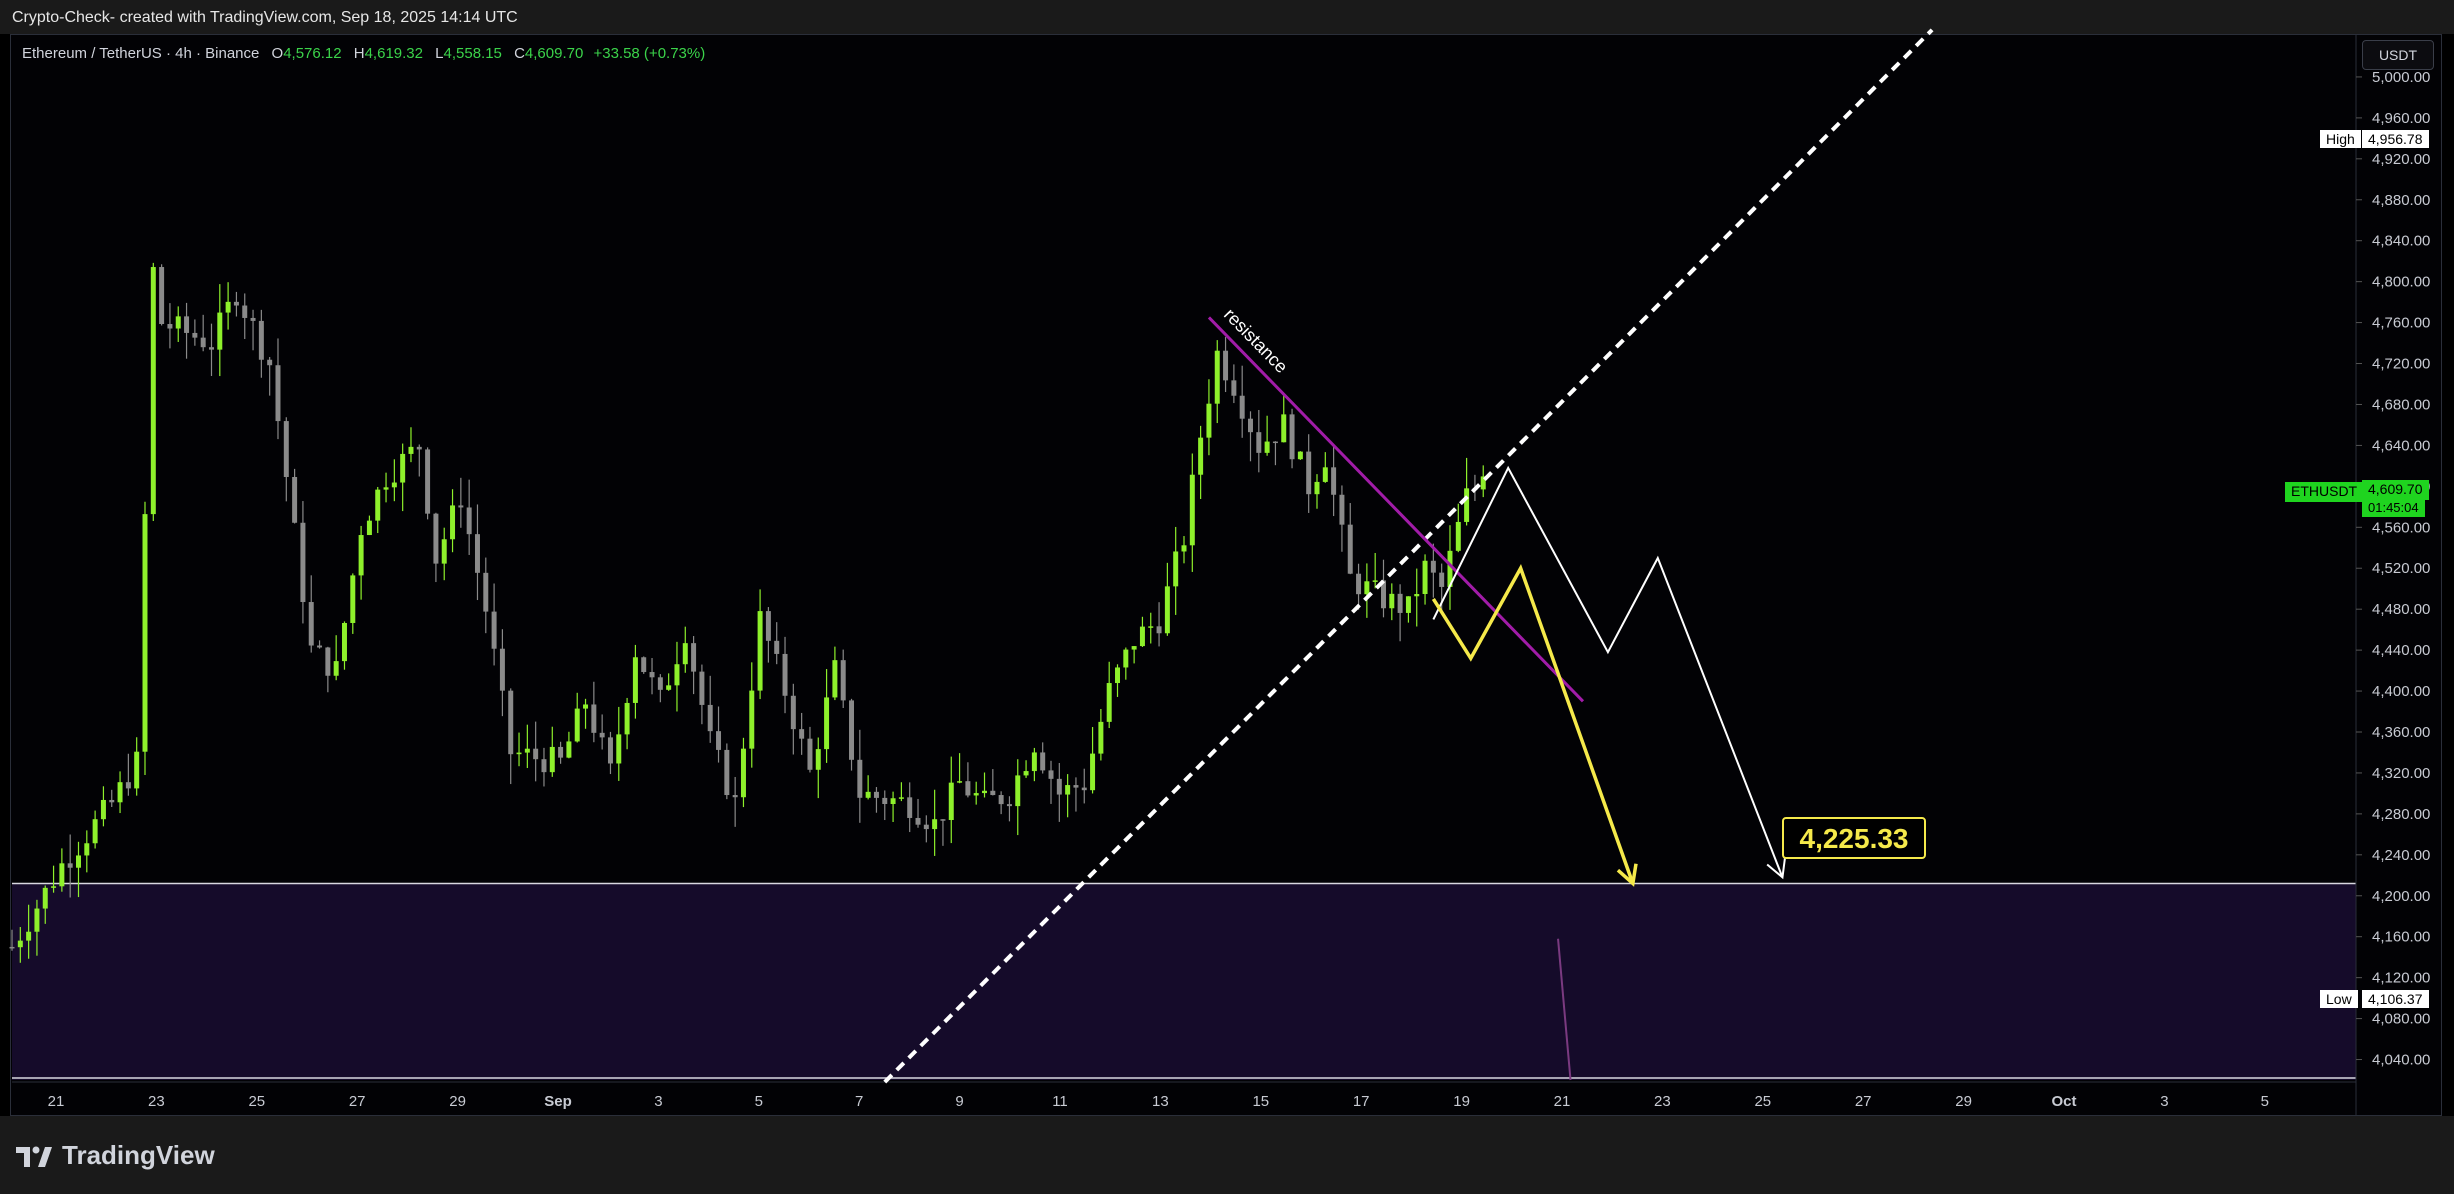  Describe the element at coordinates (554, 53) in the screenshot. I see `close-value: 4,609.70` at that location.